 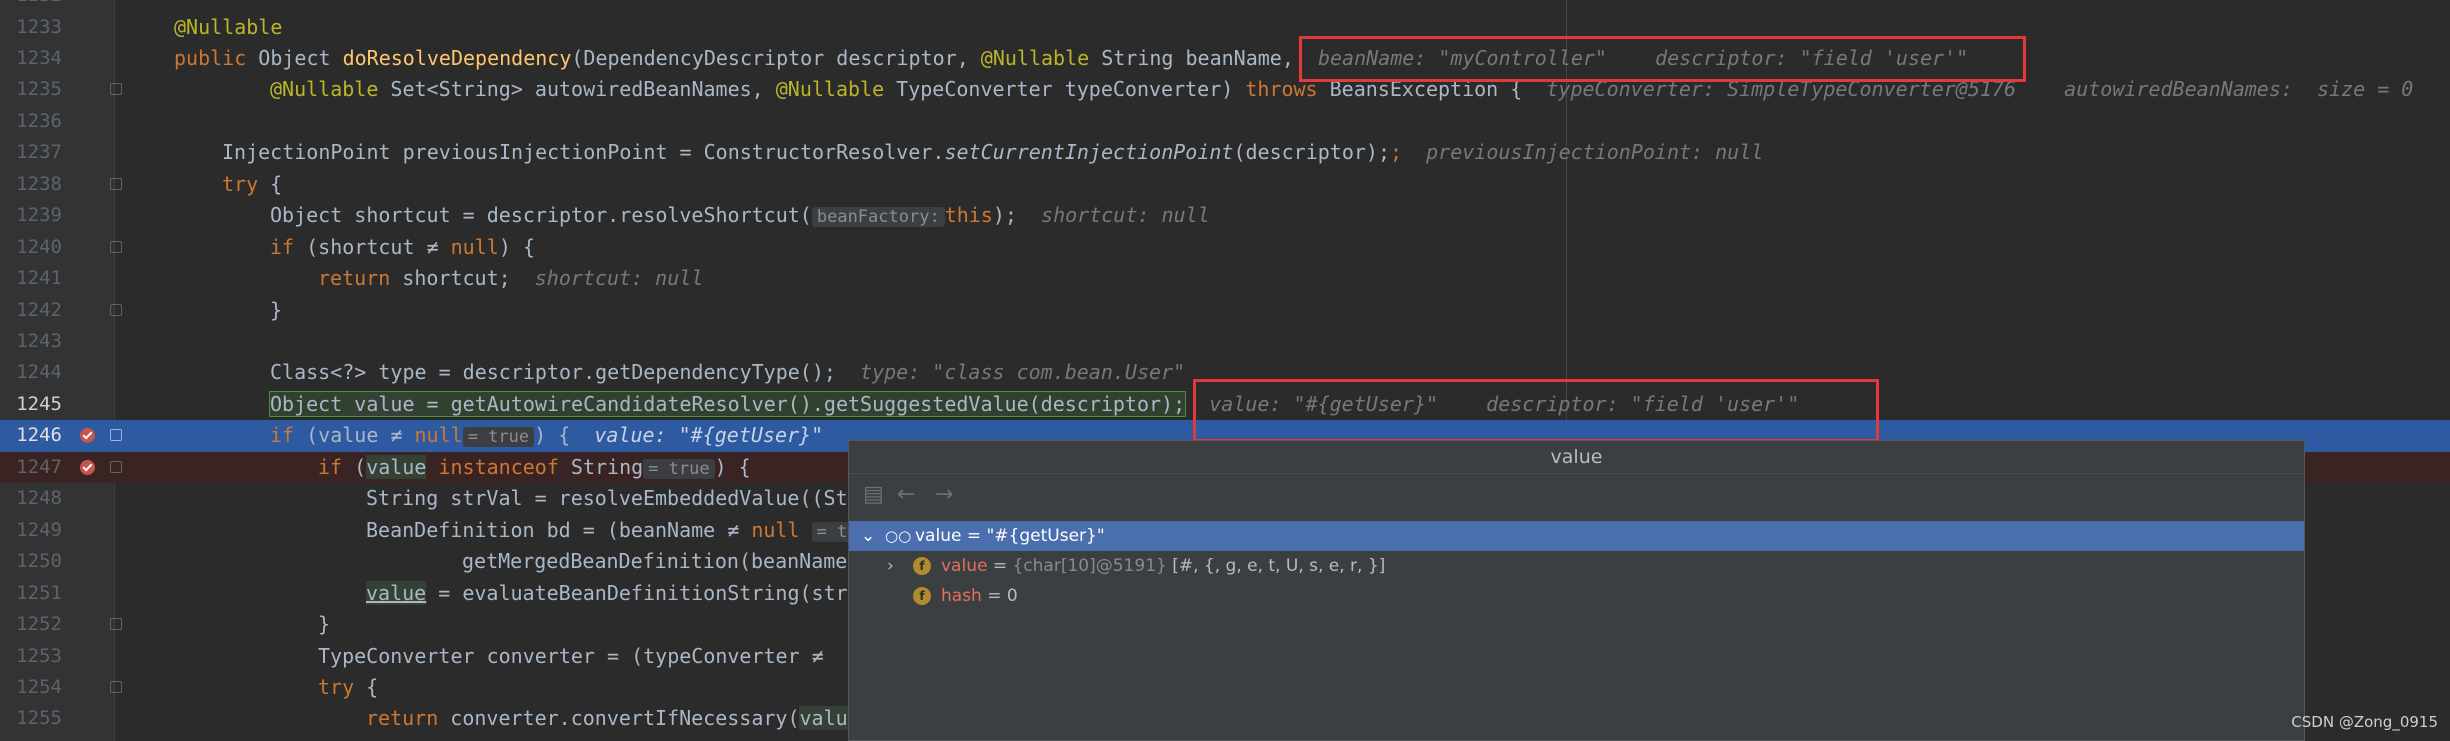 I want to click on code-text: BeanDefinition bd = (beanName ≠ null = t, so click(x=609, y=531).